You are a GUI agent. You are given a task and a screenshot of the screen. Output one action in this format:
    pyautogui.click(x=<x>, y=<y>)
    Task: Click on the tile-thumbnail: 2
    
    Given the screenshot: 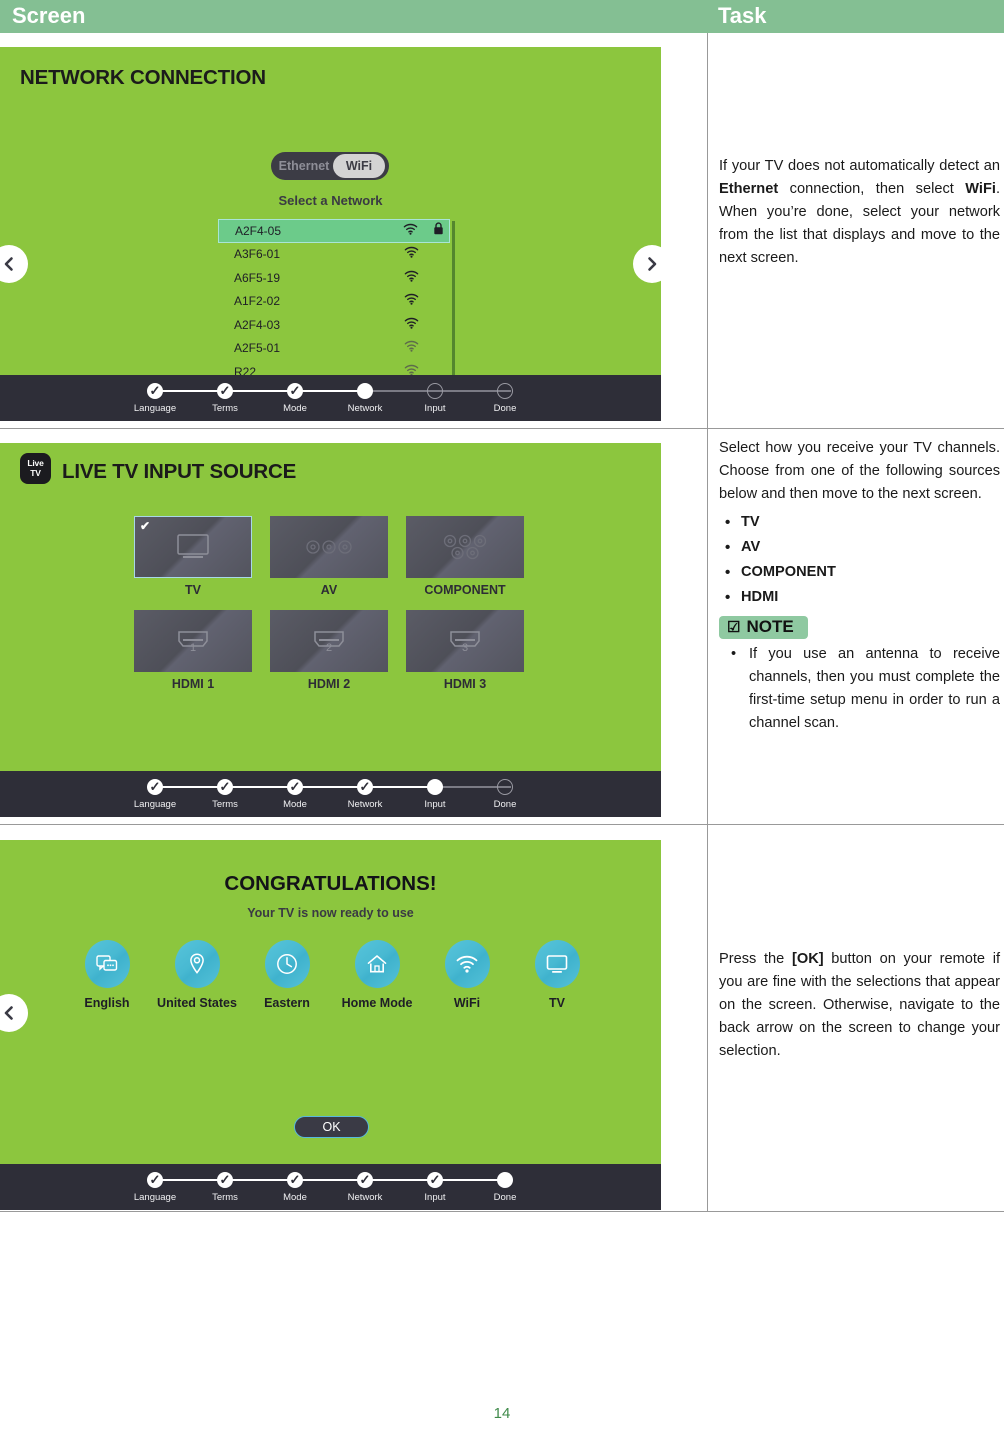 What is the action you would take?
    pyautogui.click(x=329, y=641)
    